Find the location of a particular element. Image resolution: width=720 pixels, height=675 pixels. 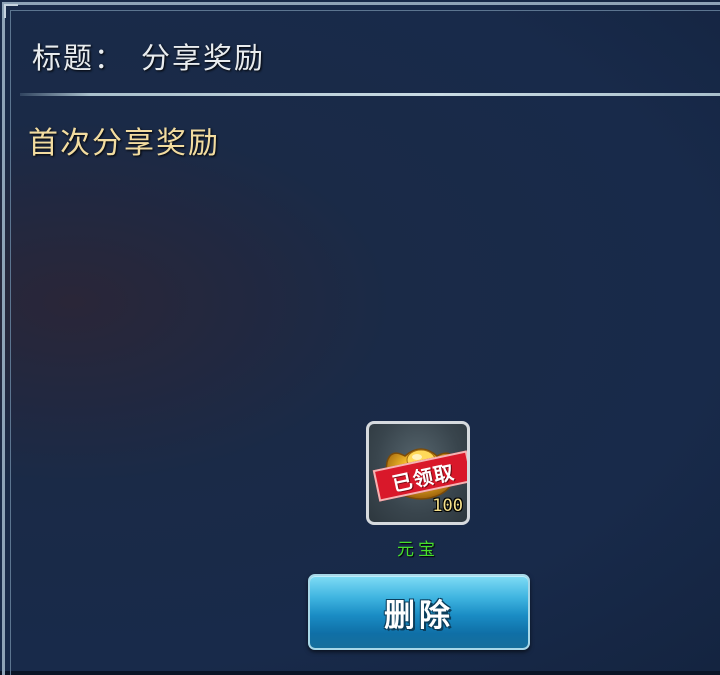

delete-button-label: 删除 is located at coordinates (419, 615).